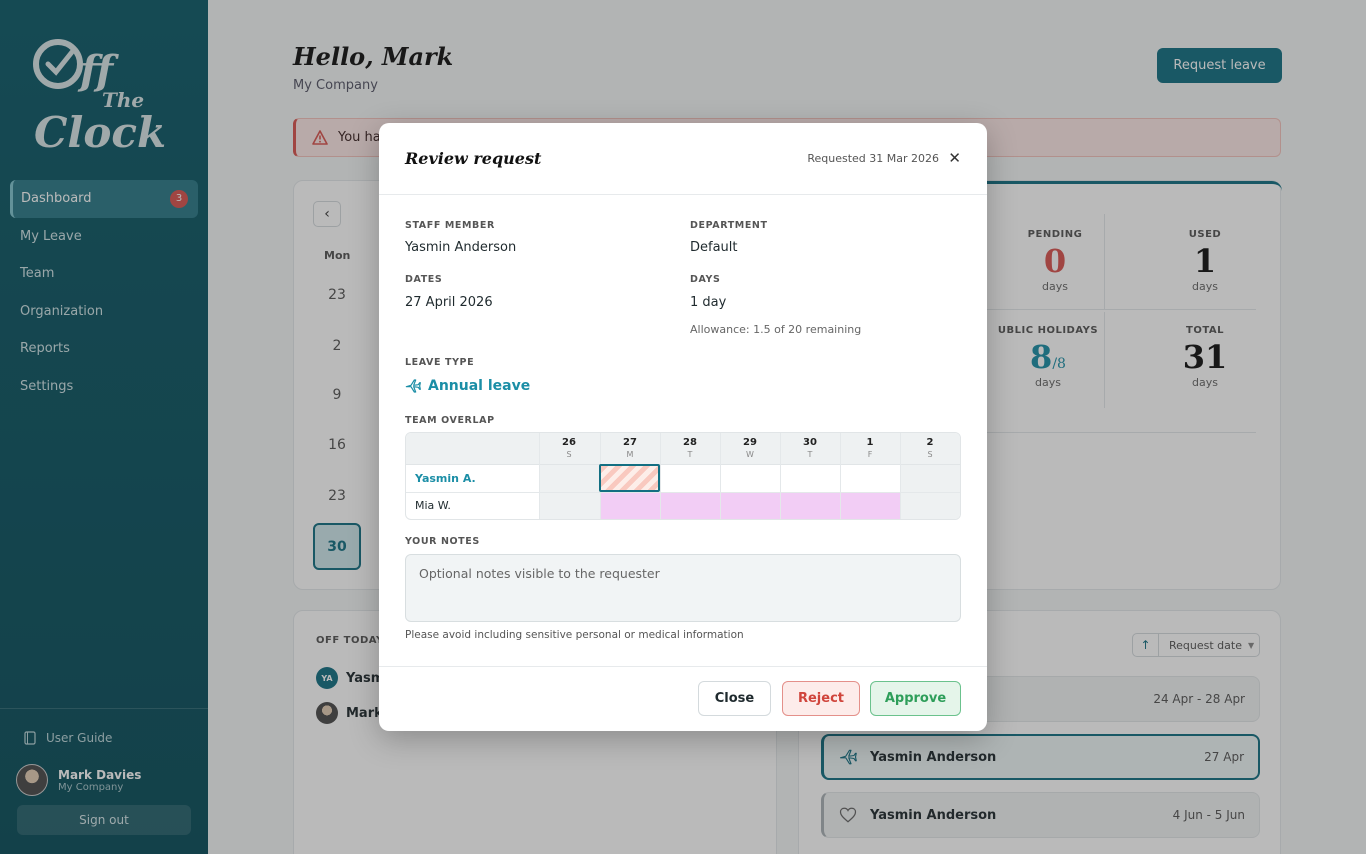 The height and width of the screenshot is (854, 1366). What do you see at coordinates (450, 420) in the screenshot?
I see `team-overlap-label: TEAM OVERLAP` at bounding box center [450, 420].